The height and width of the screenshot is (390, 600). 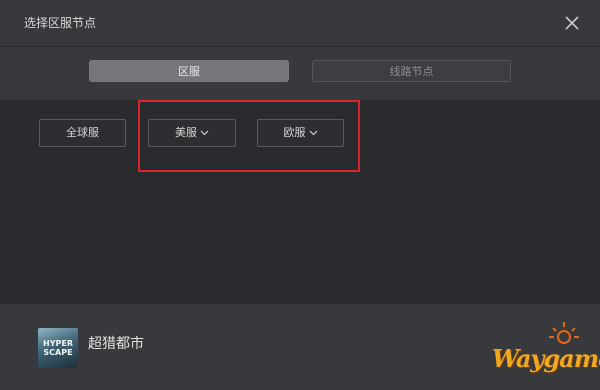 What do you see at coordinates (60, 23) in the screenshot?
I see `dialog-title: 选择区服节点` at bounding box center [60, 23].